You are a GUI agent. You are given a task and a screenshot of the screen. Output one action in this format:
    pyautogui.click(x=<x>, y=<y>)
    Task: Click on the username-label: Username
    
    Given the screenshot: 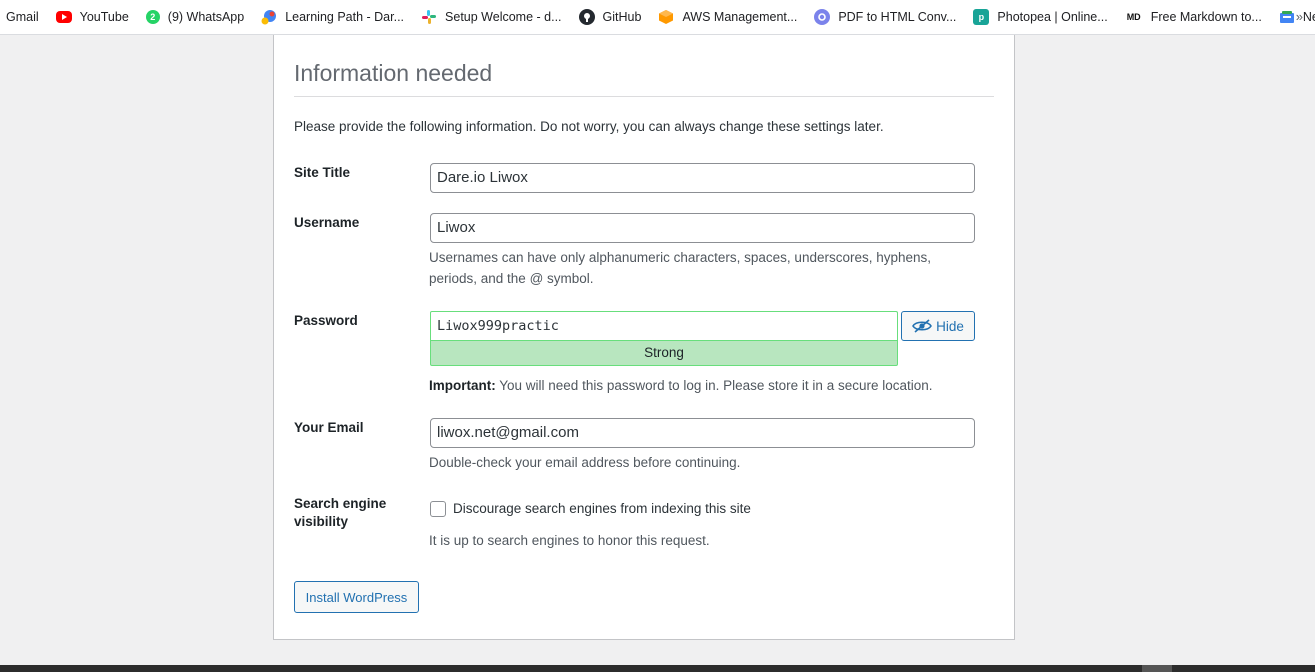 What is the action you would take?
    pyautogui.click(x=327, y=222)
    